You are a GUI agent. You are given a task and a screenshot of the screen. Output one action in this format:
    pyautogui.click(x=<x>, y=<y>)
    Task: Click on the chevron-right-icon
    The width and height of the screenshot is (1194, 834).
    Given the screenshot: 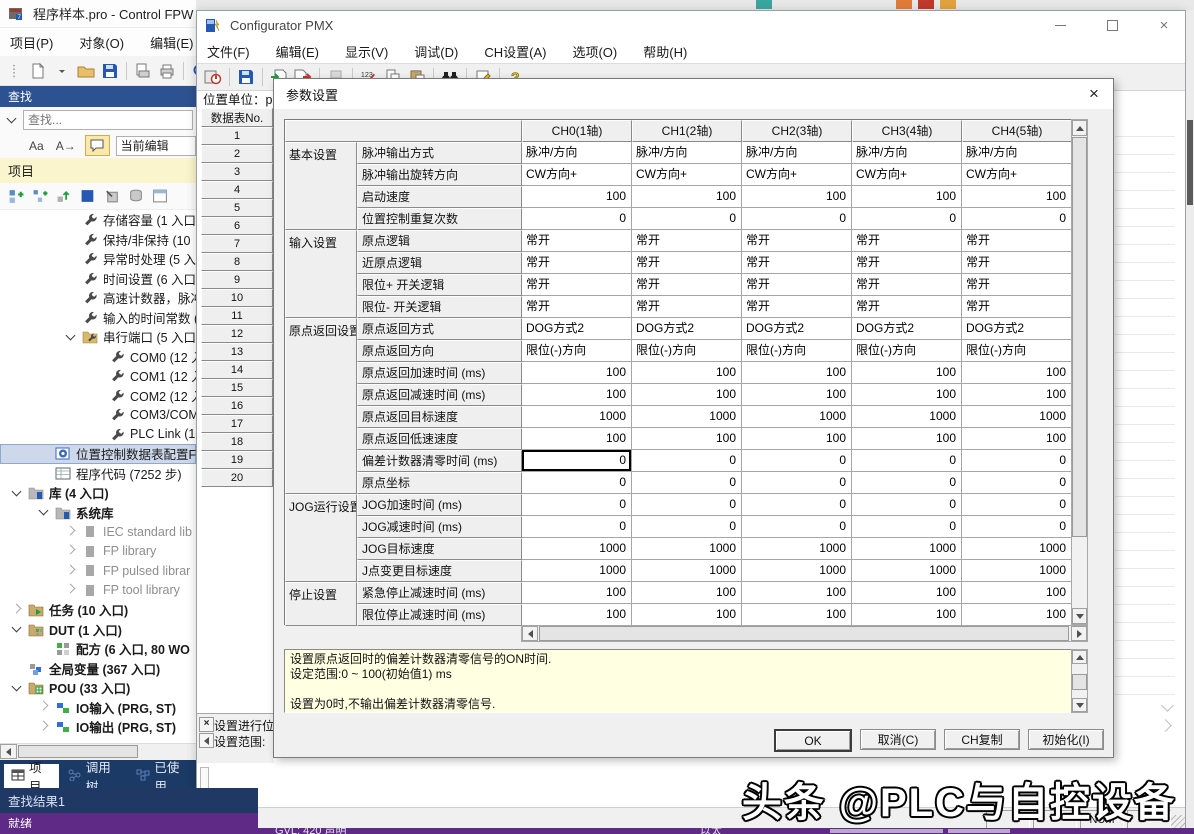 What is the action you would take?
    pyautogui.click(x=1165, y=725)
    